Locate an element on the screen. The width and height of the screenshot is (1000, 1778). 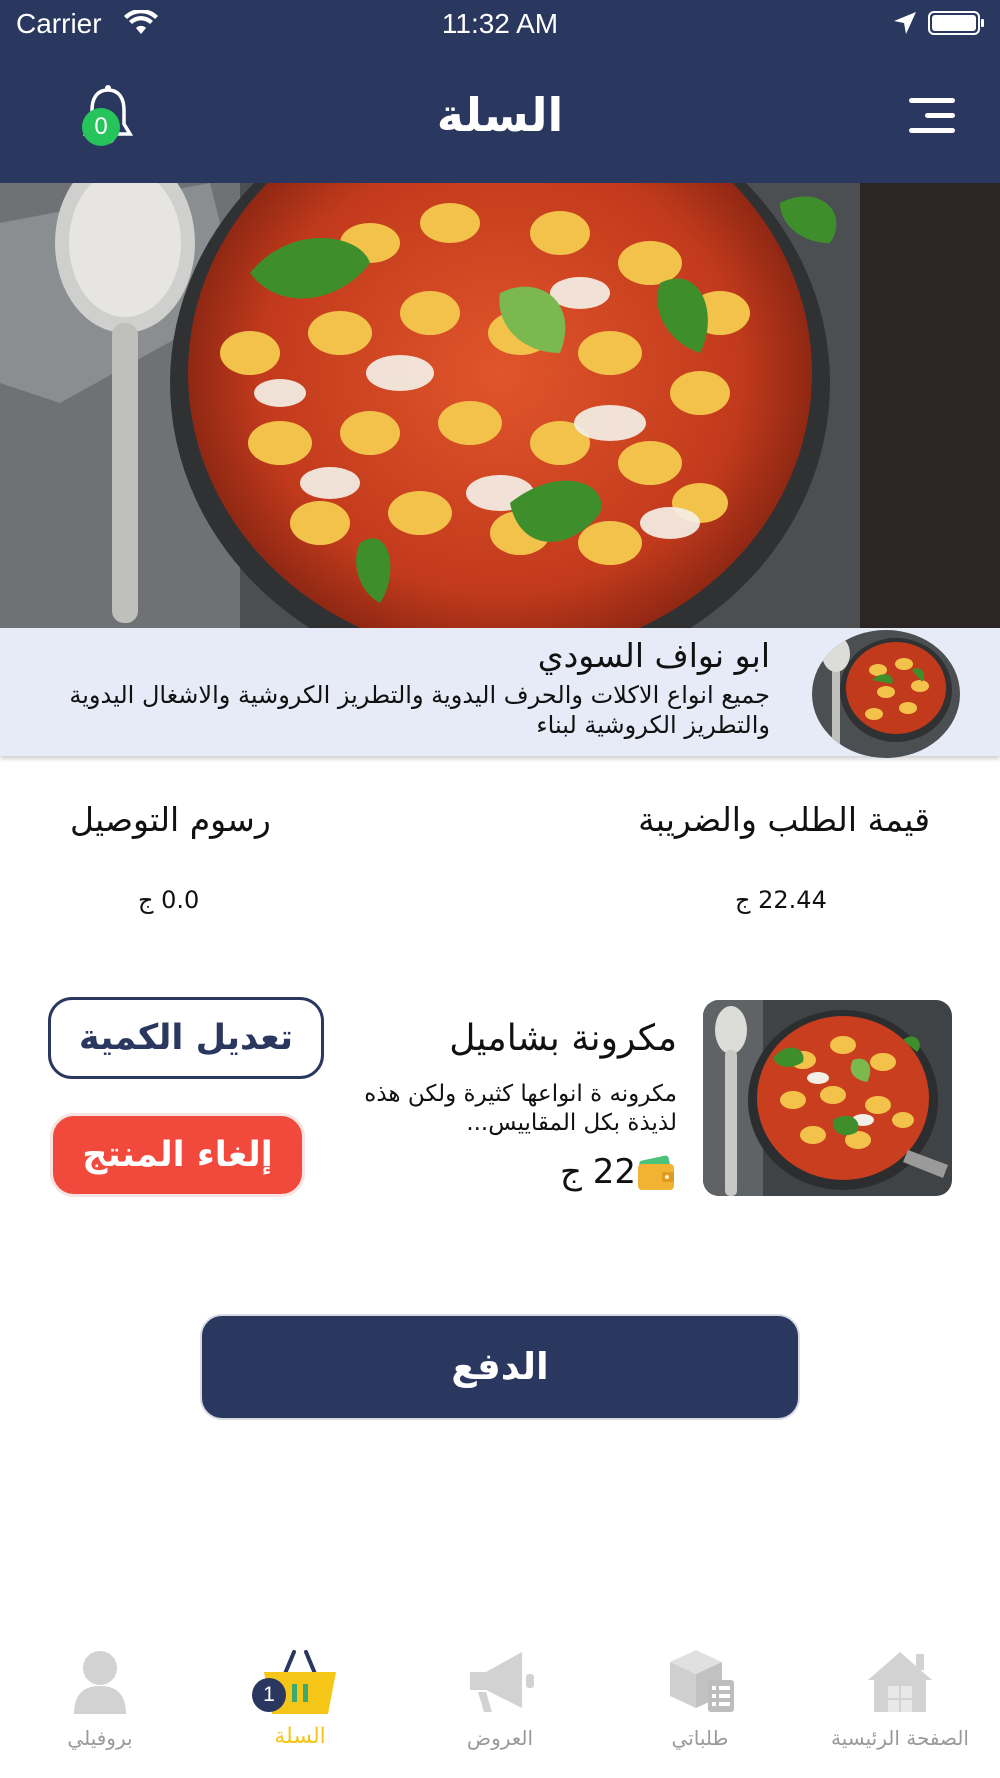
store-name: ابو نواف السودي is located at coordinates (653, 655).